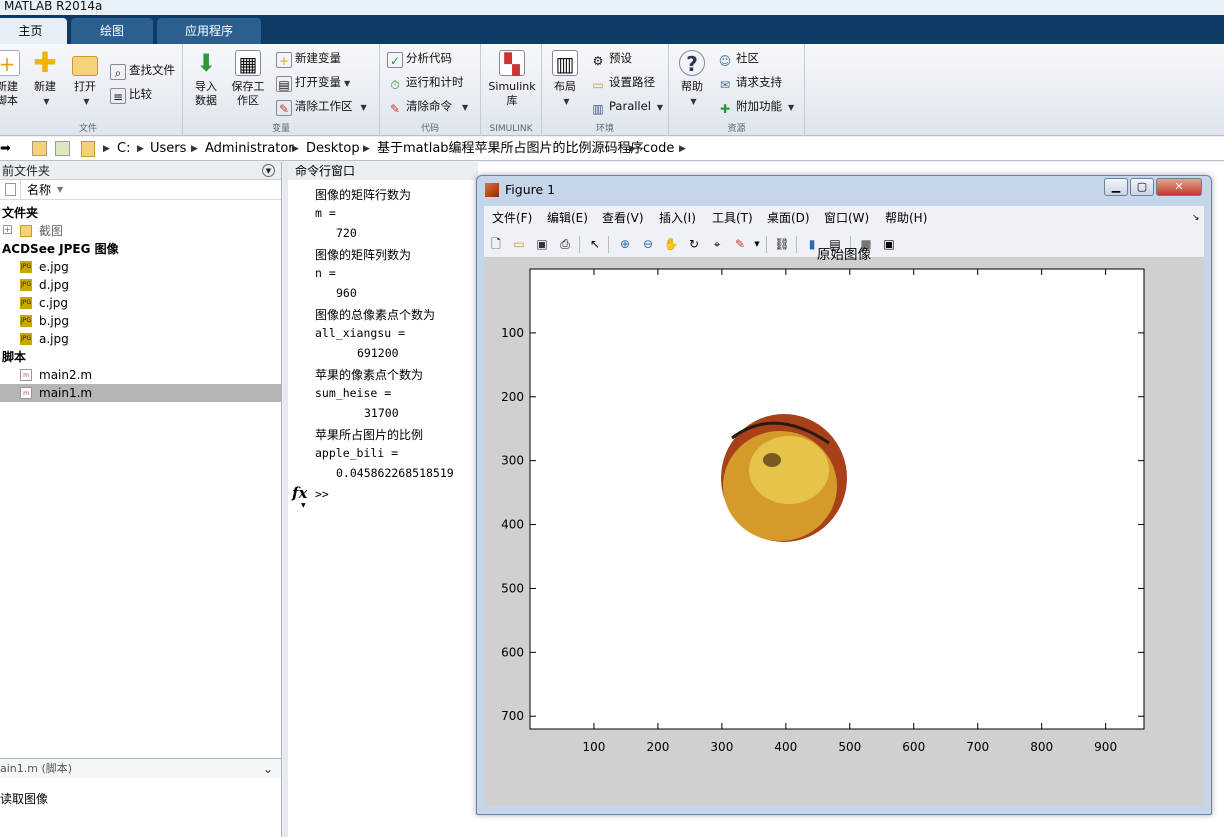  I want to click on ribbon-group-resources: ? 帮助 ▼ ☺ 社区 ✉ 请求支持 ✚ 附加功能 ▼ 资源, so click(737, 90).